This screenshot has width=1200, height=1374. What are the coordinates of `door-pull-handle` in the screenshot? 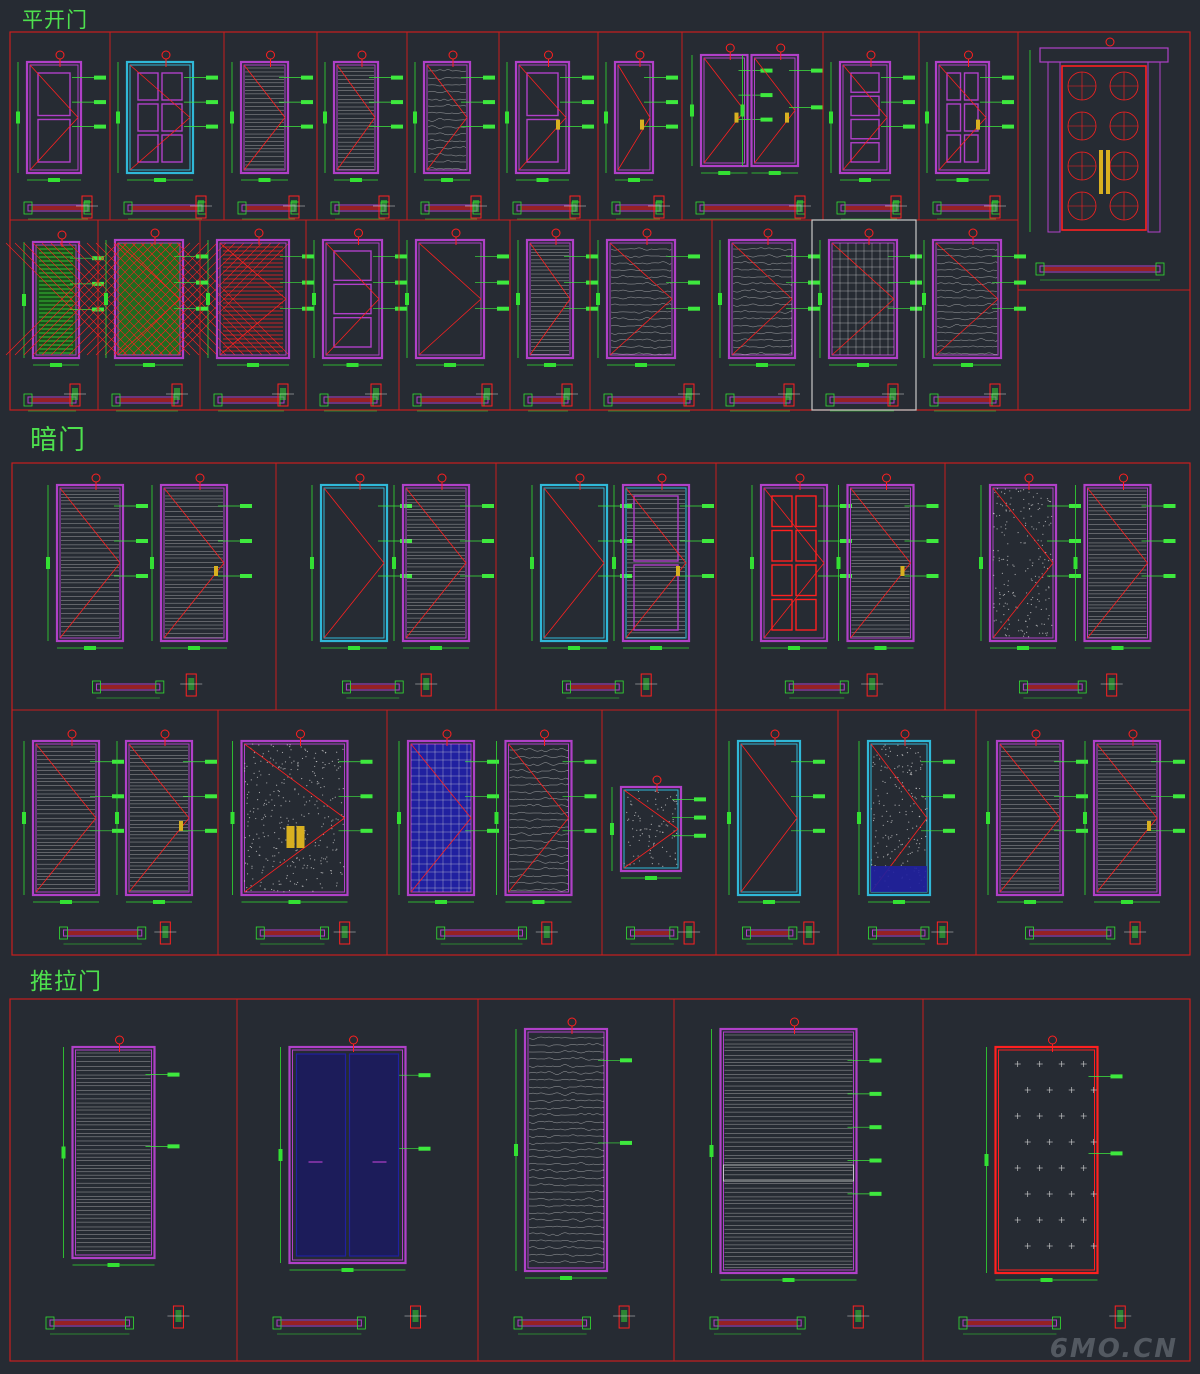 It's located at (1108, 172).